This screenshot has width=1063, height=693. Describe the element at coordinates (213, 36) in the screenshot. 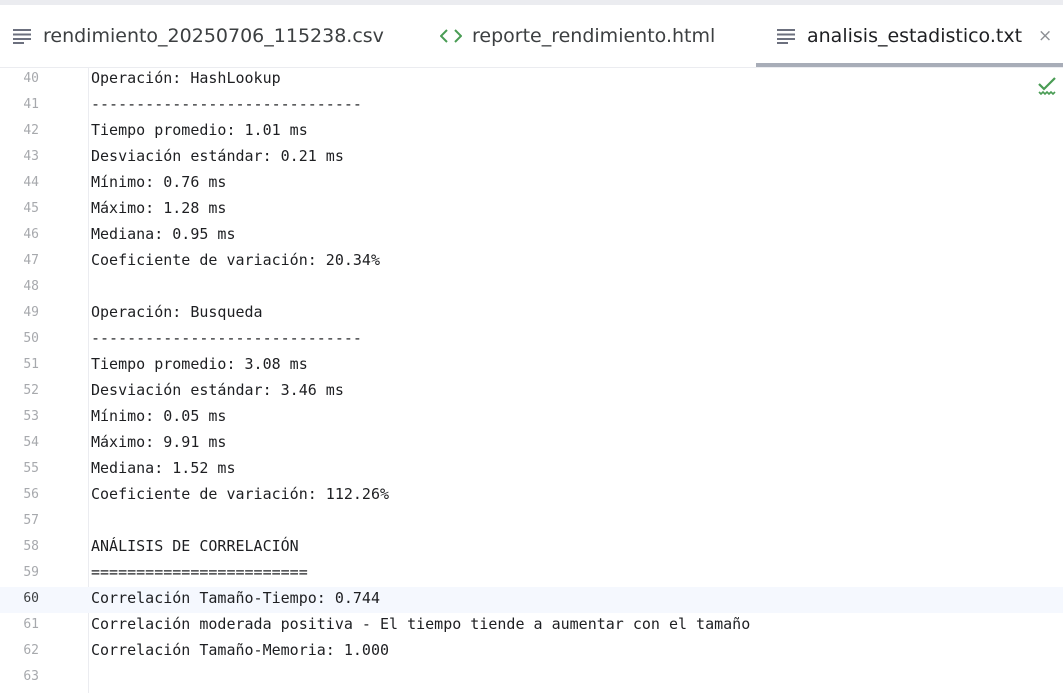

I see `tab-label: rendimiento_20250706_115238.csv` at that location.